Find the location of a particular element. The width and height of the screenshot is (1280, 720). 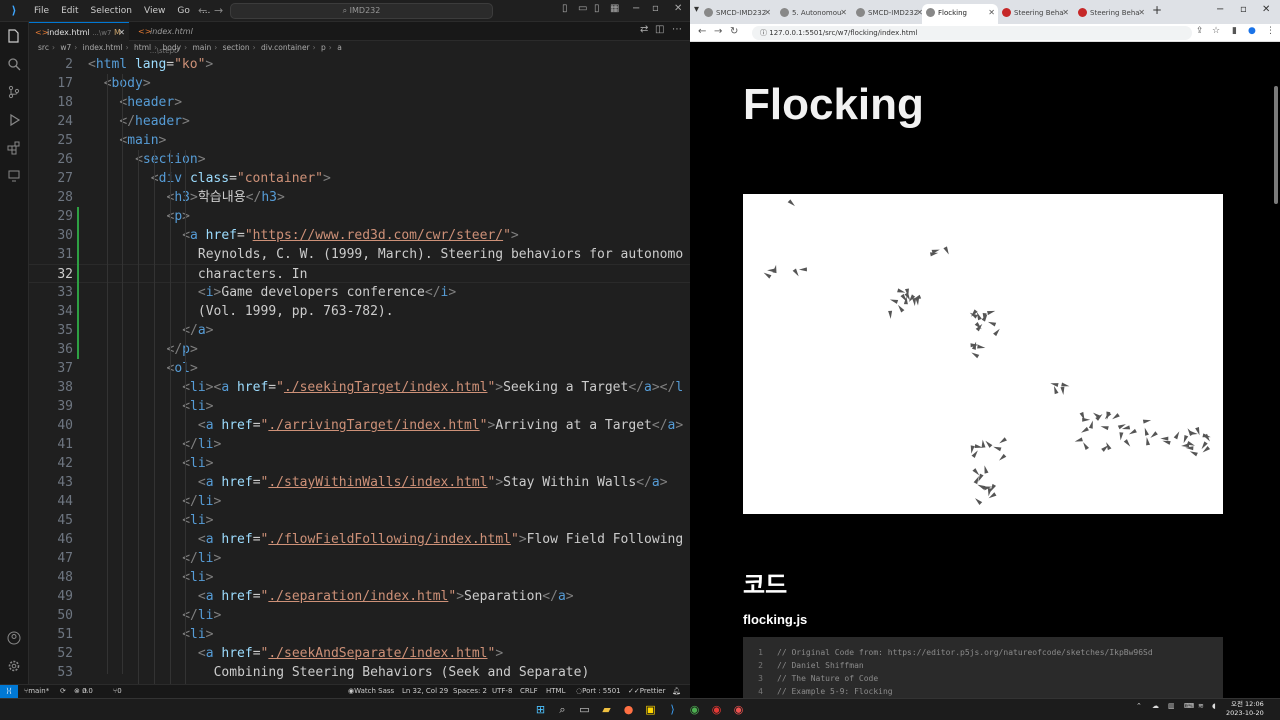

breadcrumb-item: main is located at coordinates (201, 47).